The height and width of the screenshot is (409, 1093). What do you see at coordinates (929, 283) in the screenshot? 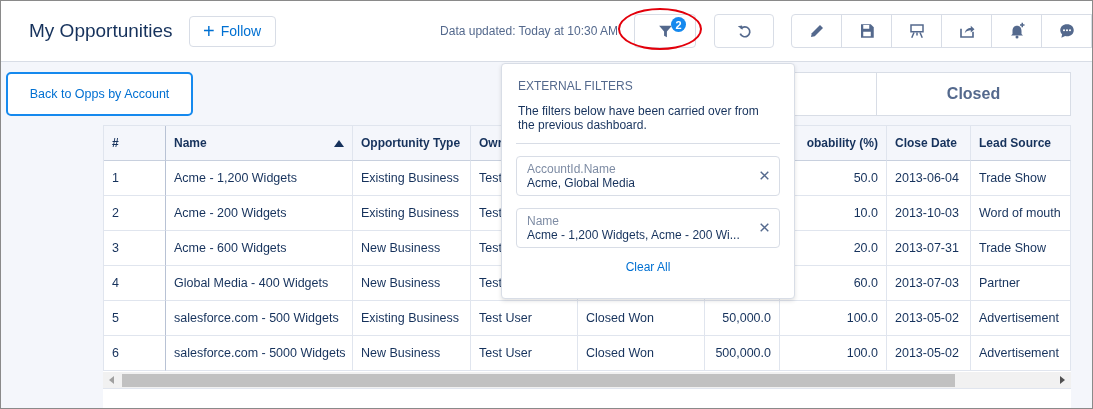
I see `table-cell: 2013-07-03` at bounding box center [929, 283].